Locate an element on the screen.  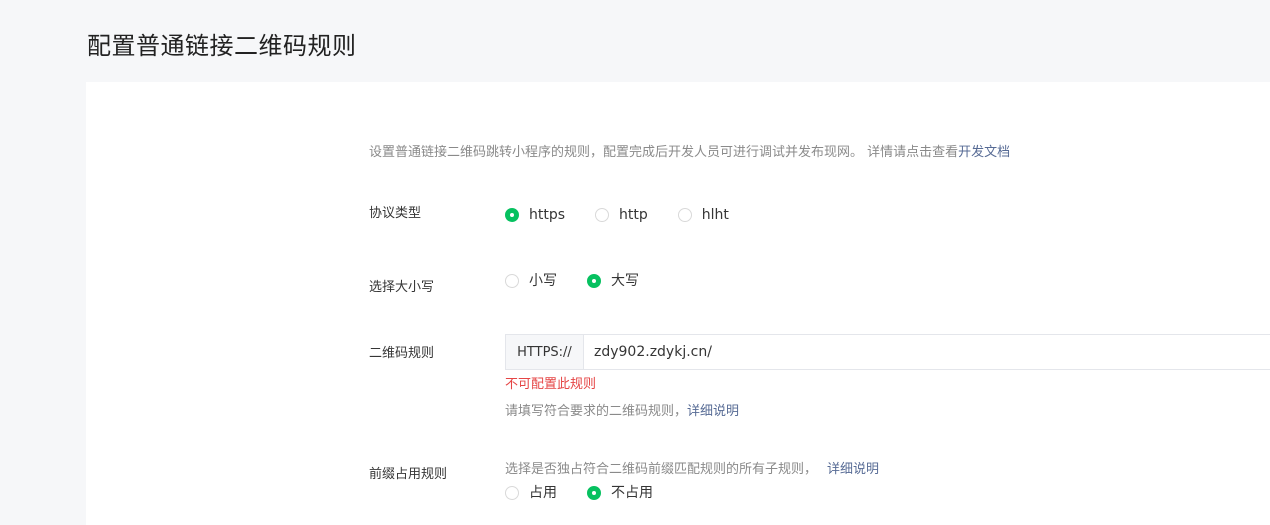
prefix-rule-hint-text: 选择是否独占符合二维码前缀匹配规则的所有子规则， is located at coordinates (661, 469).